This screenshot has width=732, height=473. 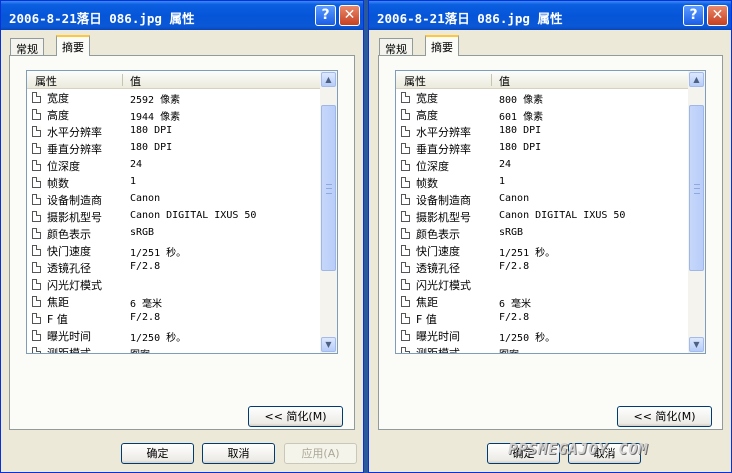 I want to click on table-row: 高度 1944 像素, so click(x=173, y=114).